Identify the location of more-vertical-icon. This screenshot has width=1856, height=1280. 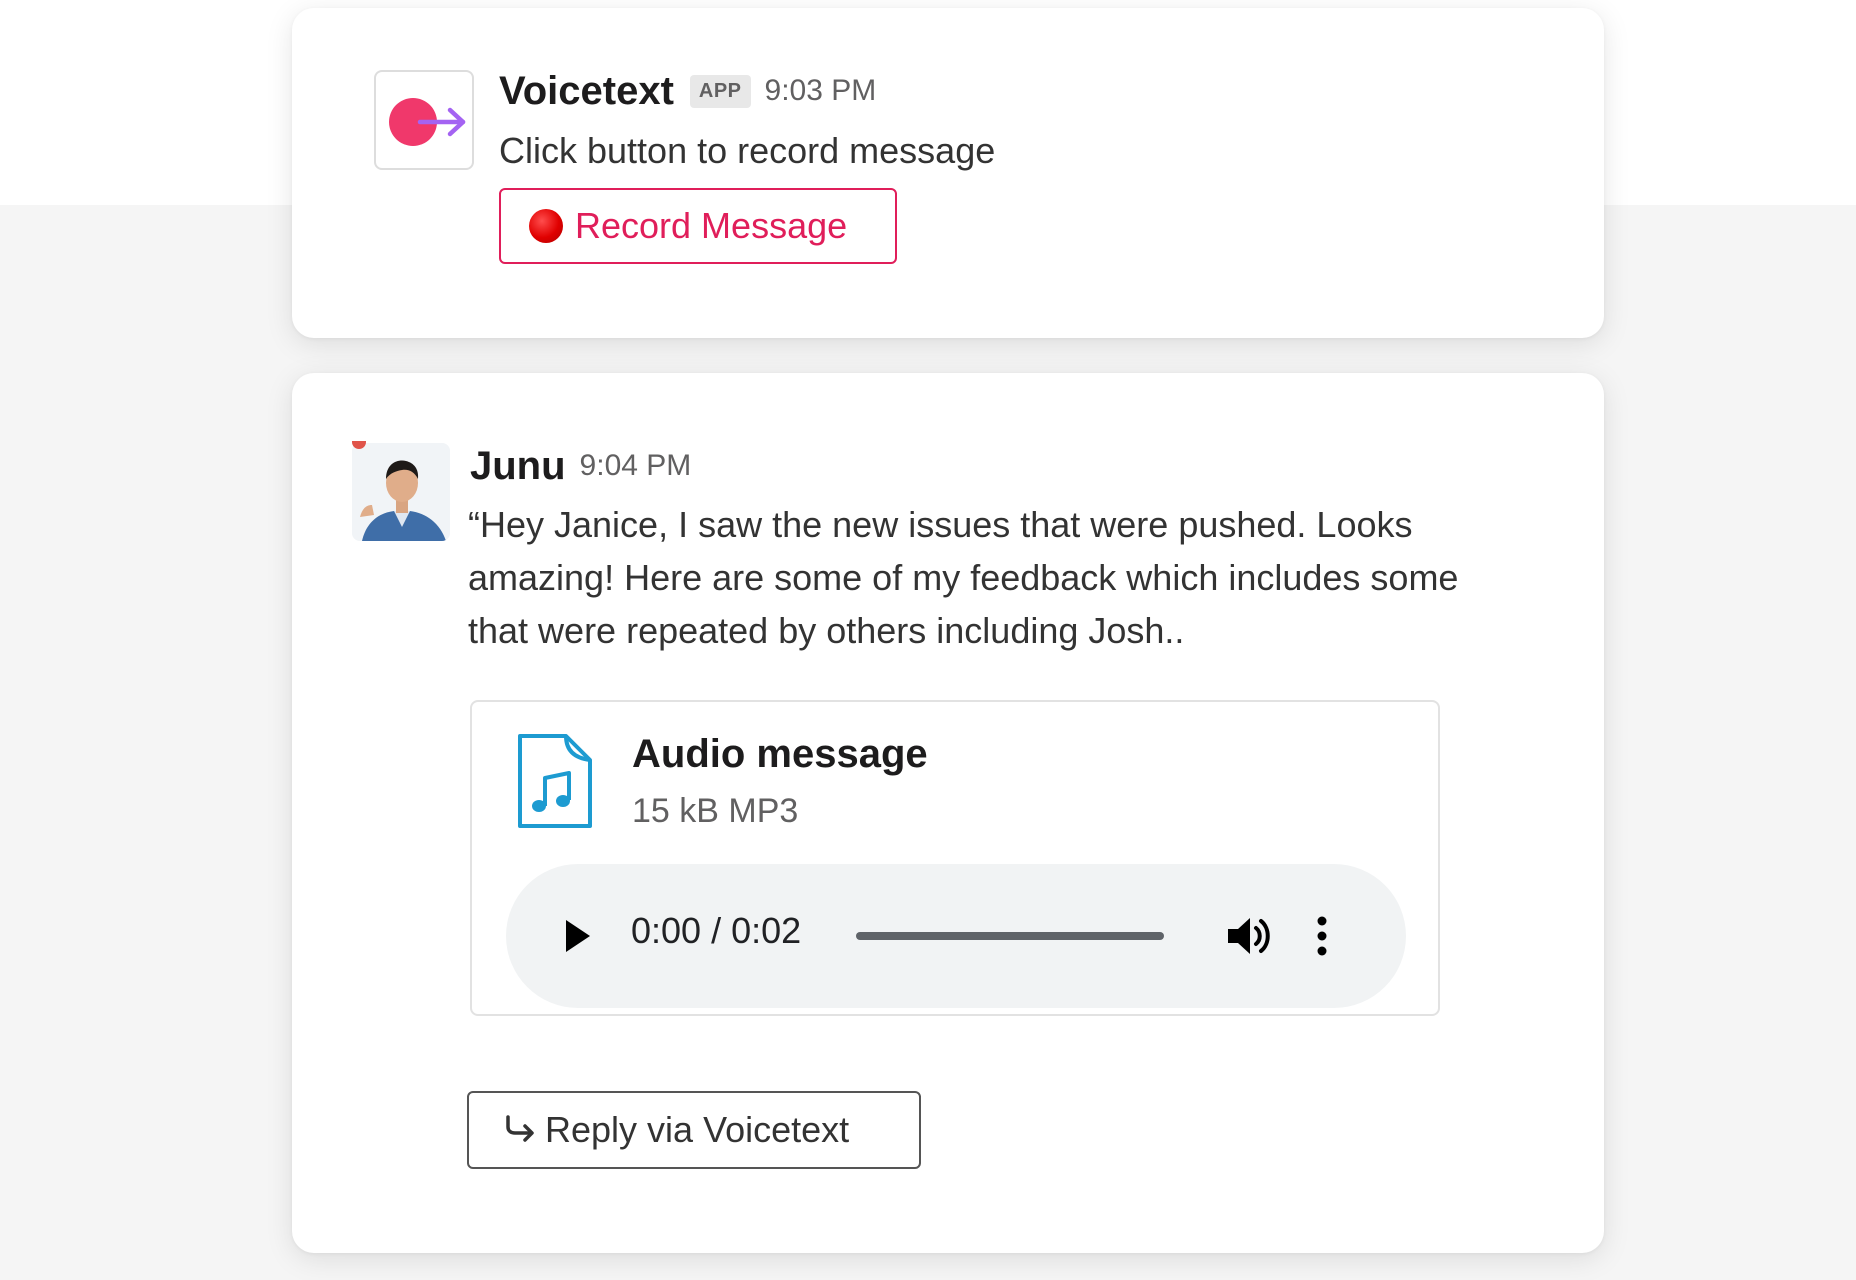
(1322, 938).